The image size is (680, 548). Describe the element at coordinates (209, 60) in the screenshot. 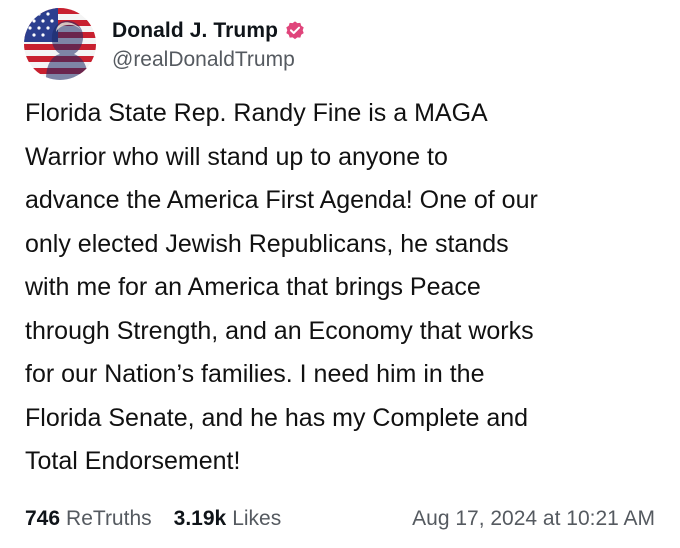

I see `author-handle: @realDonaldTrump` at that location.